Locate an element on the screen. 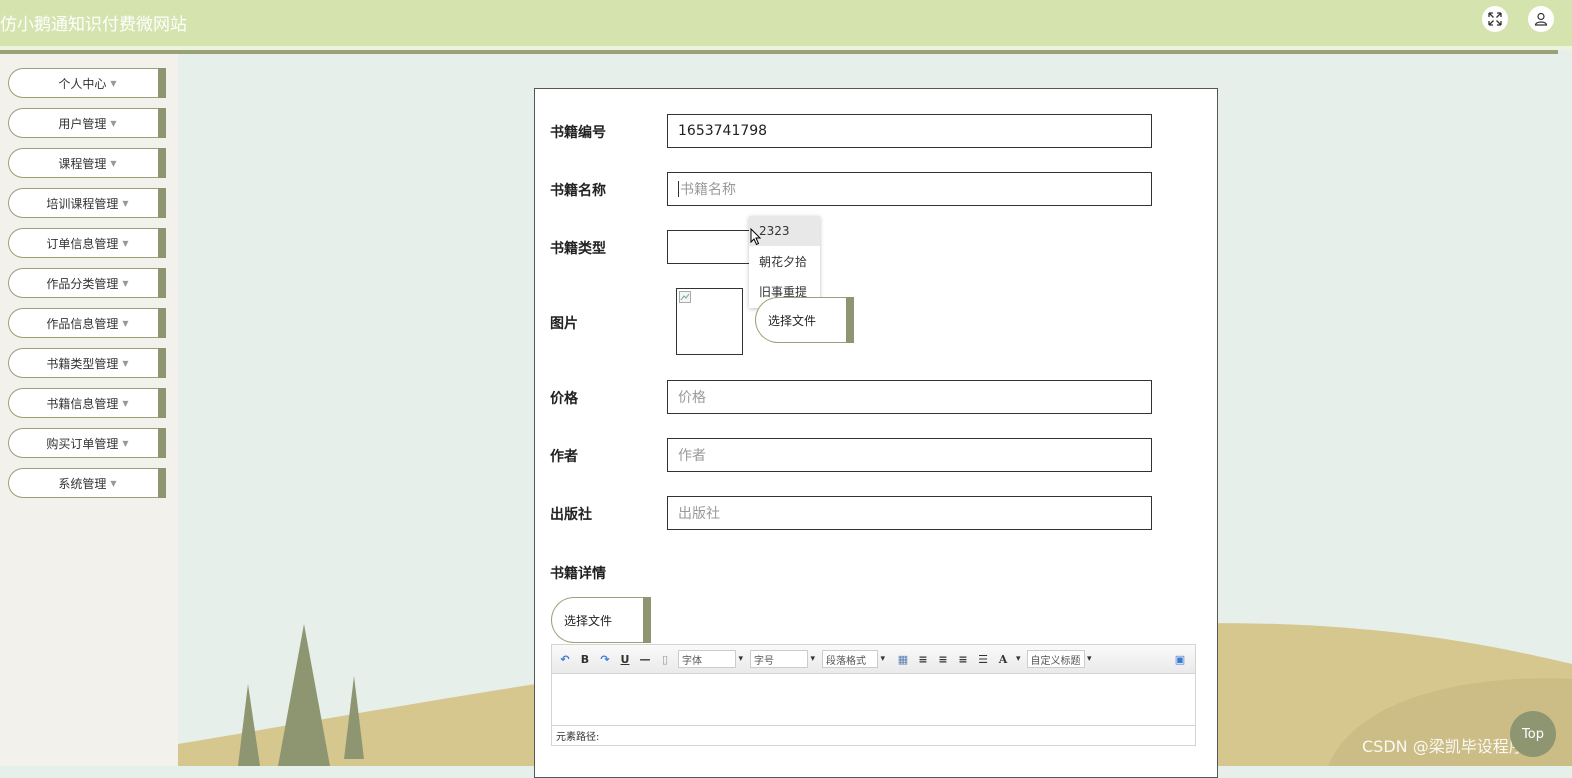  broken-image-icon is located at coordinates (685, 297).